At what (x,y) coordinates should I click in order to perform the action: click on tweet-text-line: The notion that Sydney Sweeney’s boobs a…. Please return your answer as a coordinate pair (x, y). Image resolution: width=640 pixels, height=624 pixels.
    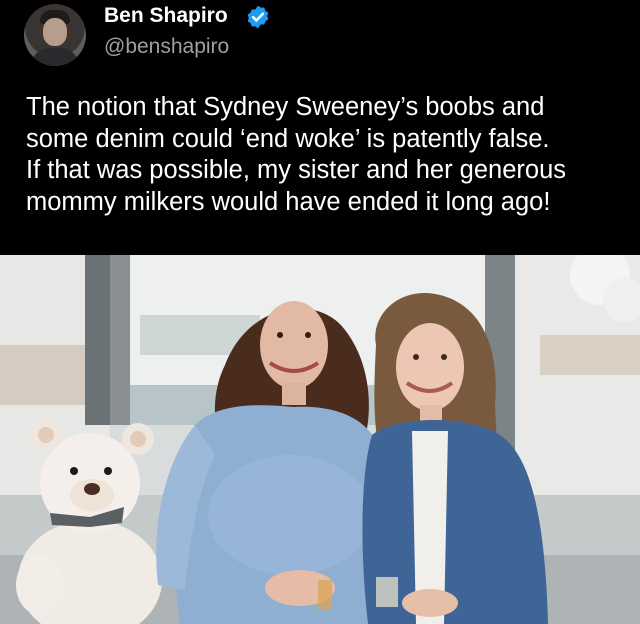
    Looking at the image, I should click on (285, 107).